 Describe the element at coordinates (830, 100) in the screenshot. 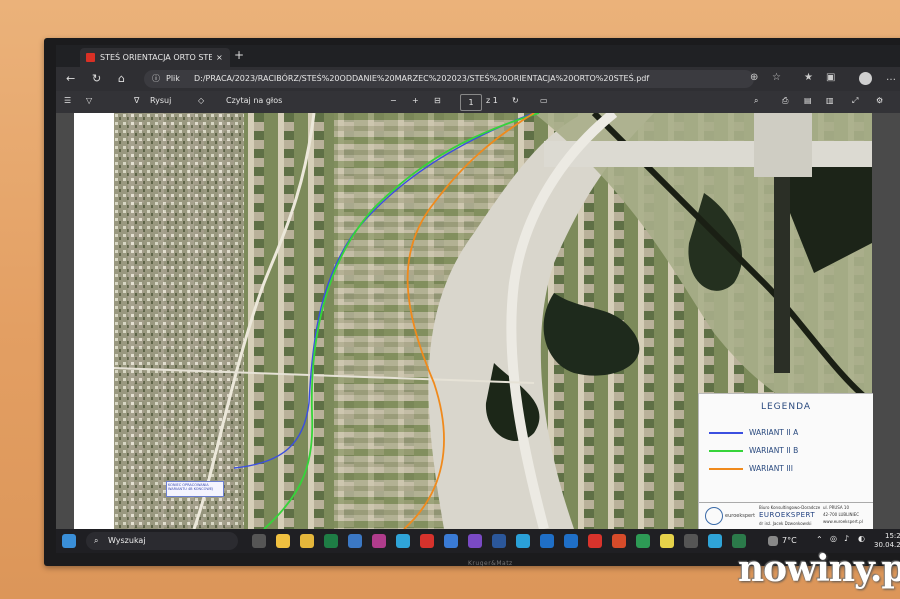

I see `save-as-icon: ▥` at that location.